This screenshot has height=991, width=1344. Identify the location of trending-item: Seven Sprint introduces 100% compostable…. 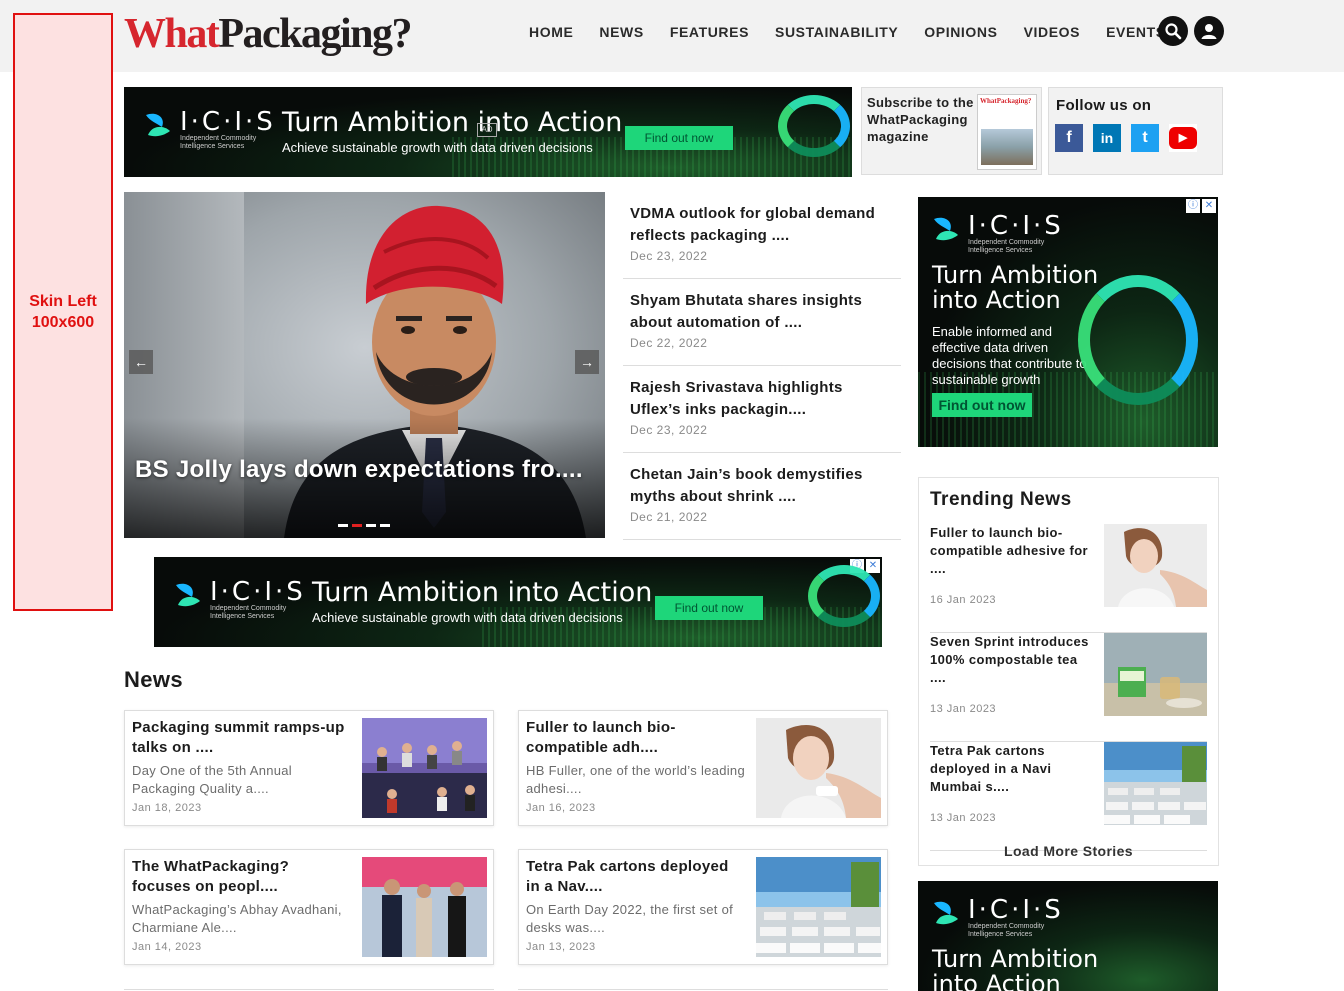
(1068, 687).